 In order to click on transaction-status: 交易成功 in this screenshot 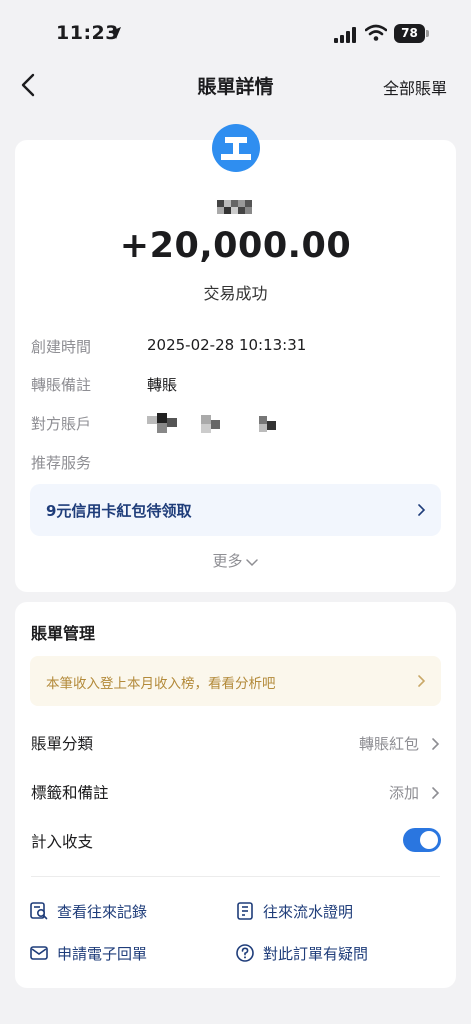, I will do `click(235, 293)`.